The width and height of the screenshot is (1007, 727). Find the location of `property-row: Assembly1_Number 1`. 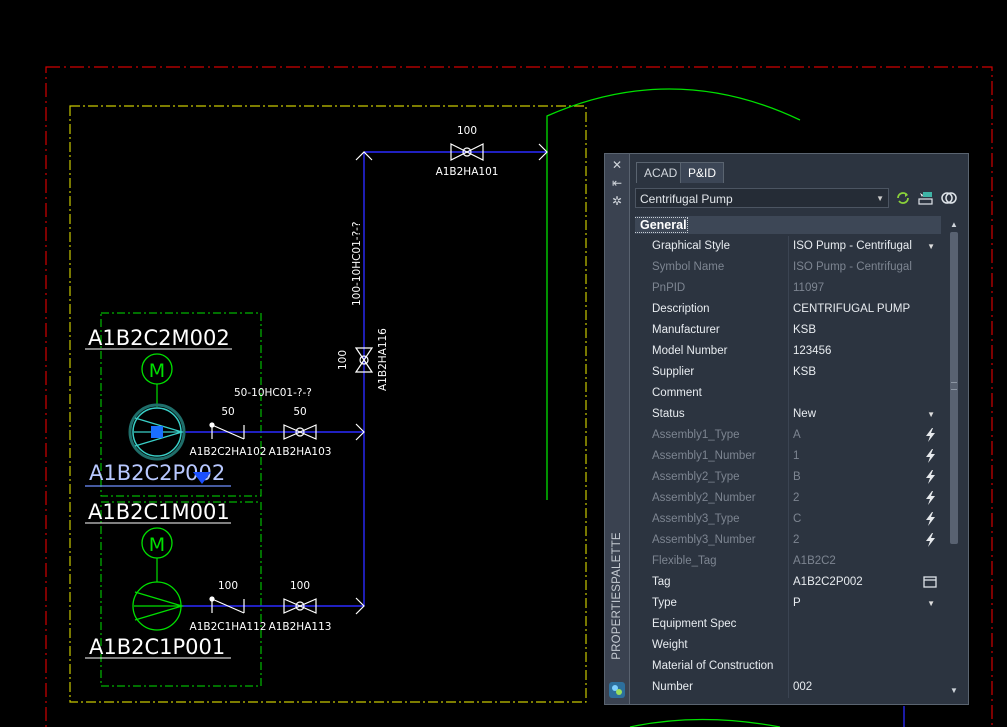

property-row: Assembly1_Number 1 is located at coordinates (788, 456).